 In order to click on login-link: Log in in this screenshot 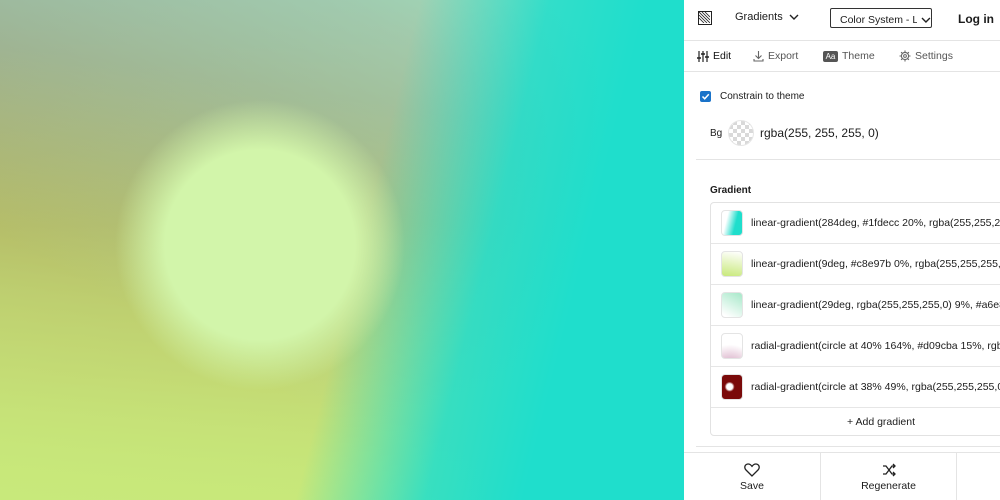, I will do `click(976, 19)`.